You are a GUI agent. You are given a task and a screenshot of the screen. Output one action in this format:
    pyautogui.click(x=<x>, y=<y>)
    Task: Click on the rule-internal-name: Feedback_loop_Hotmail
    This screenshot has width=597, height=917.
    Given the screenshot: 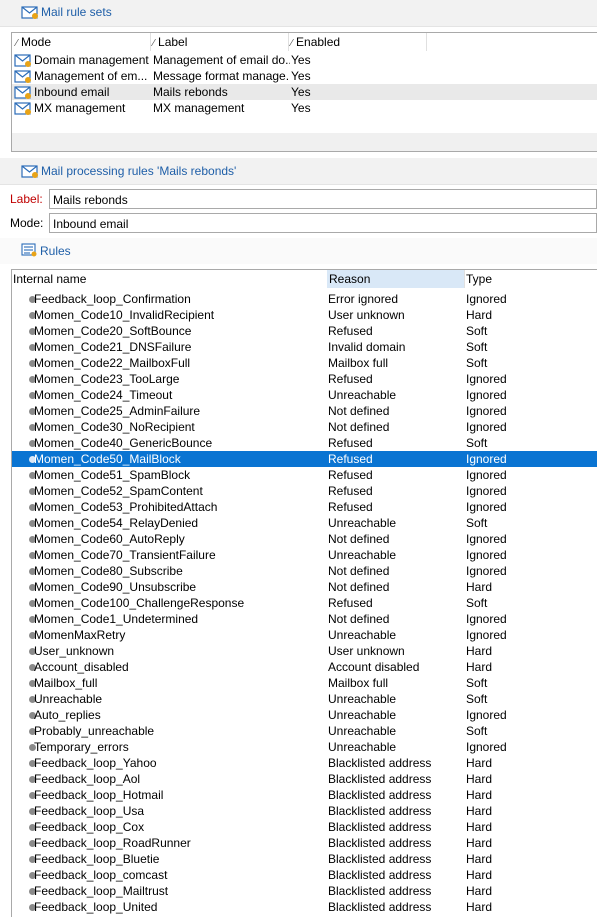 What is the action you would take?
    pyautogui.click(x=99, y=795)
    